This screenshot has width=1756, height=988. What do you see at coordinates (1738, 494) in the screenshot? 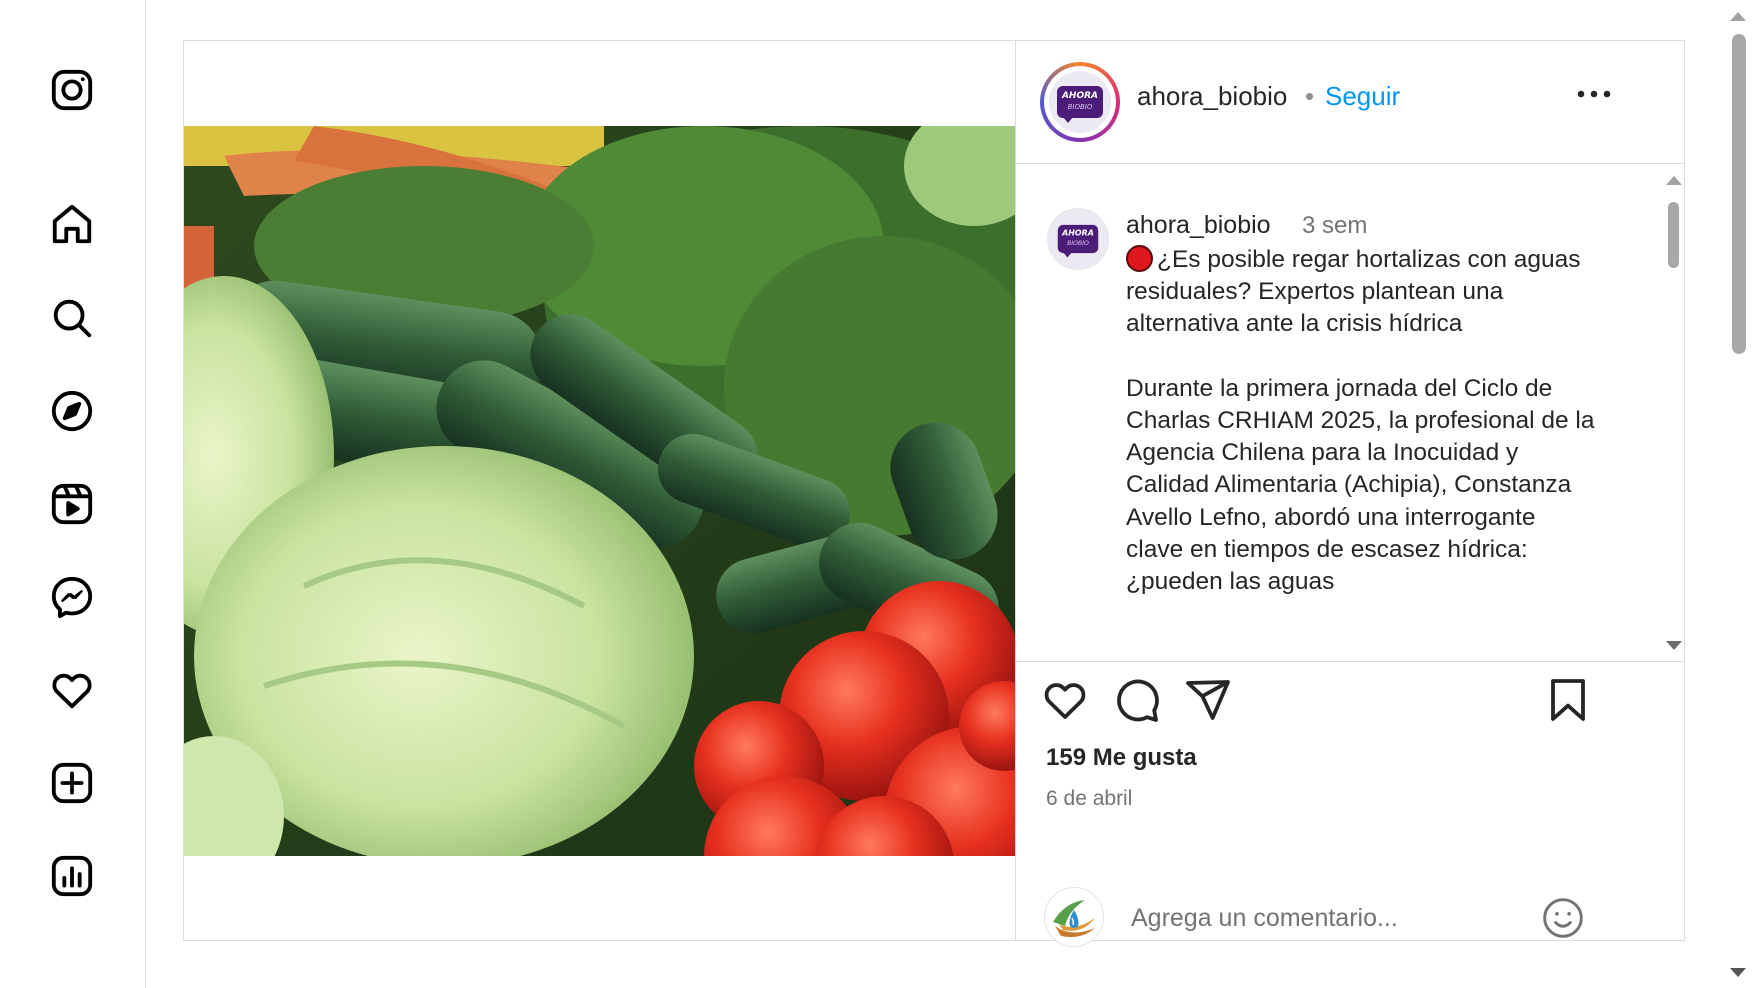
I see `page-scrollbar` at bounding box center [1738, 494].